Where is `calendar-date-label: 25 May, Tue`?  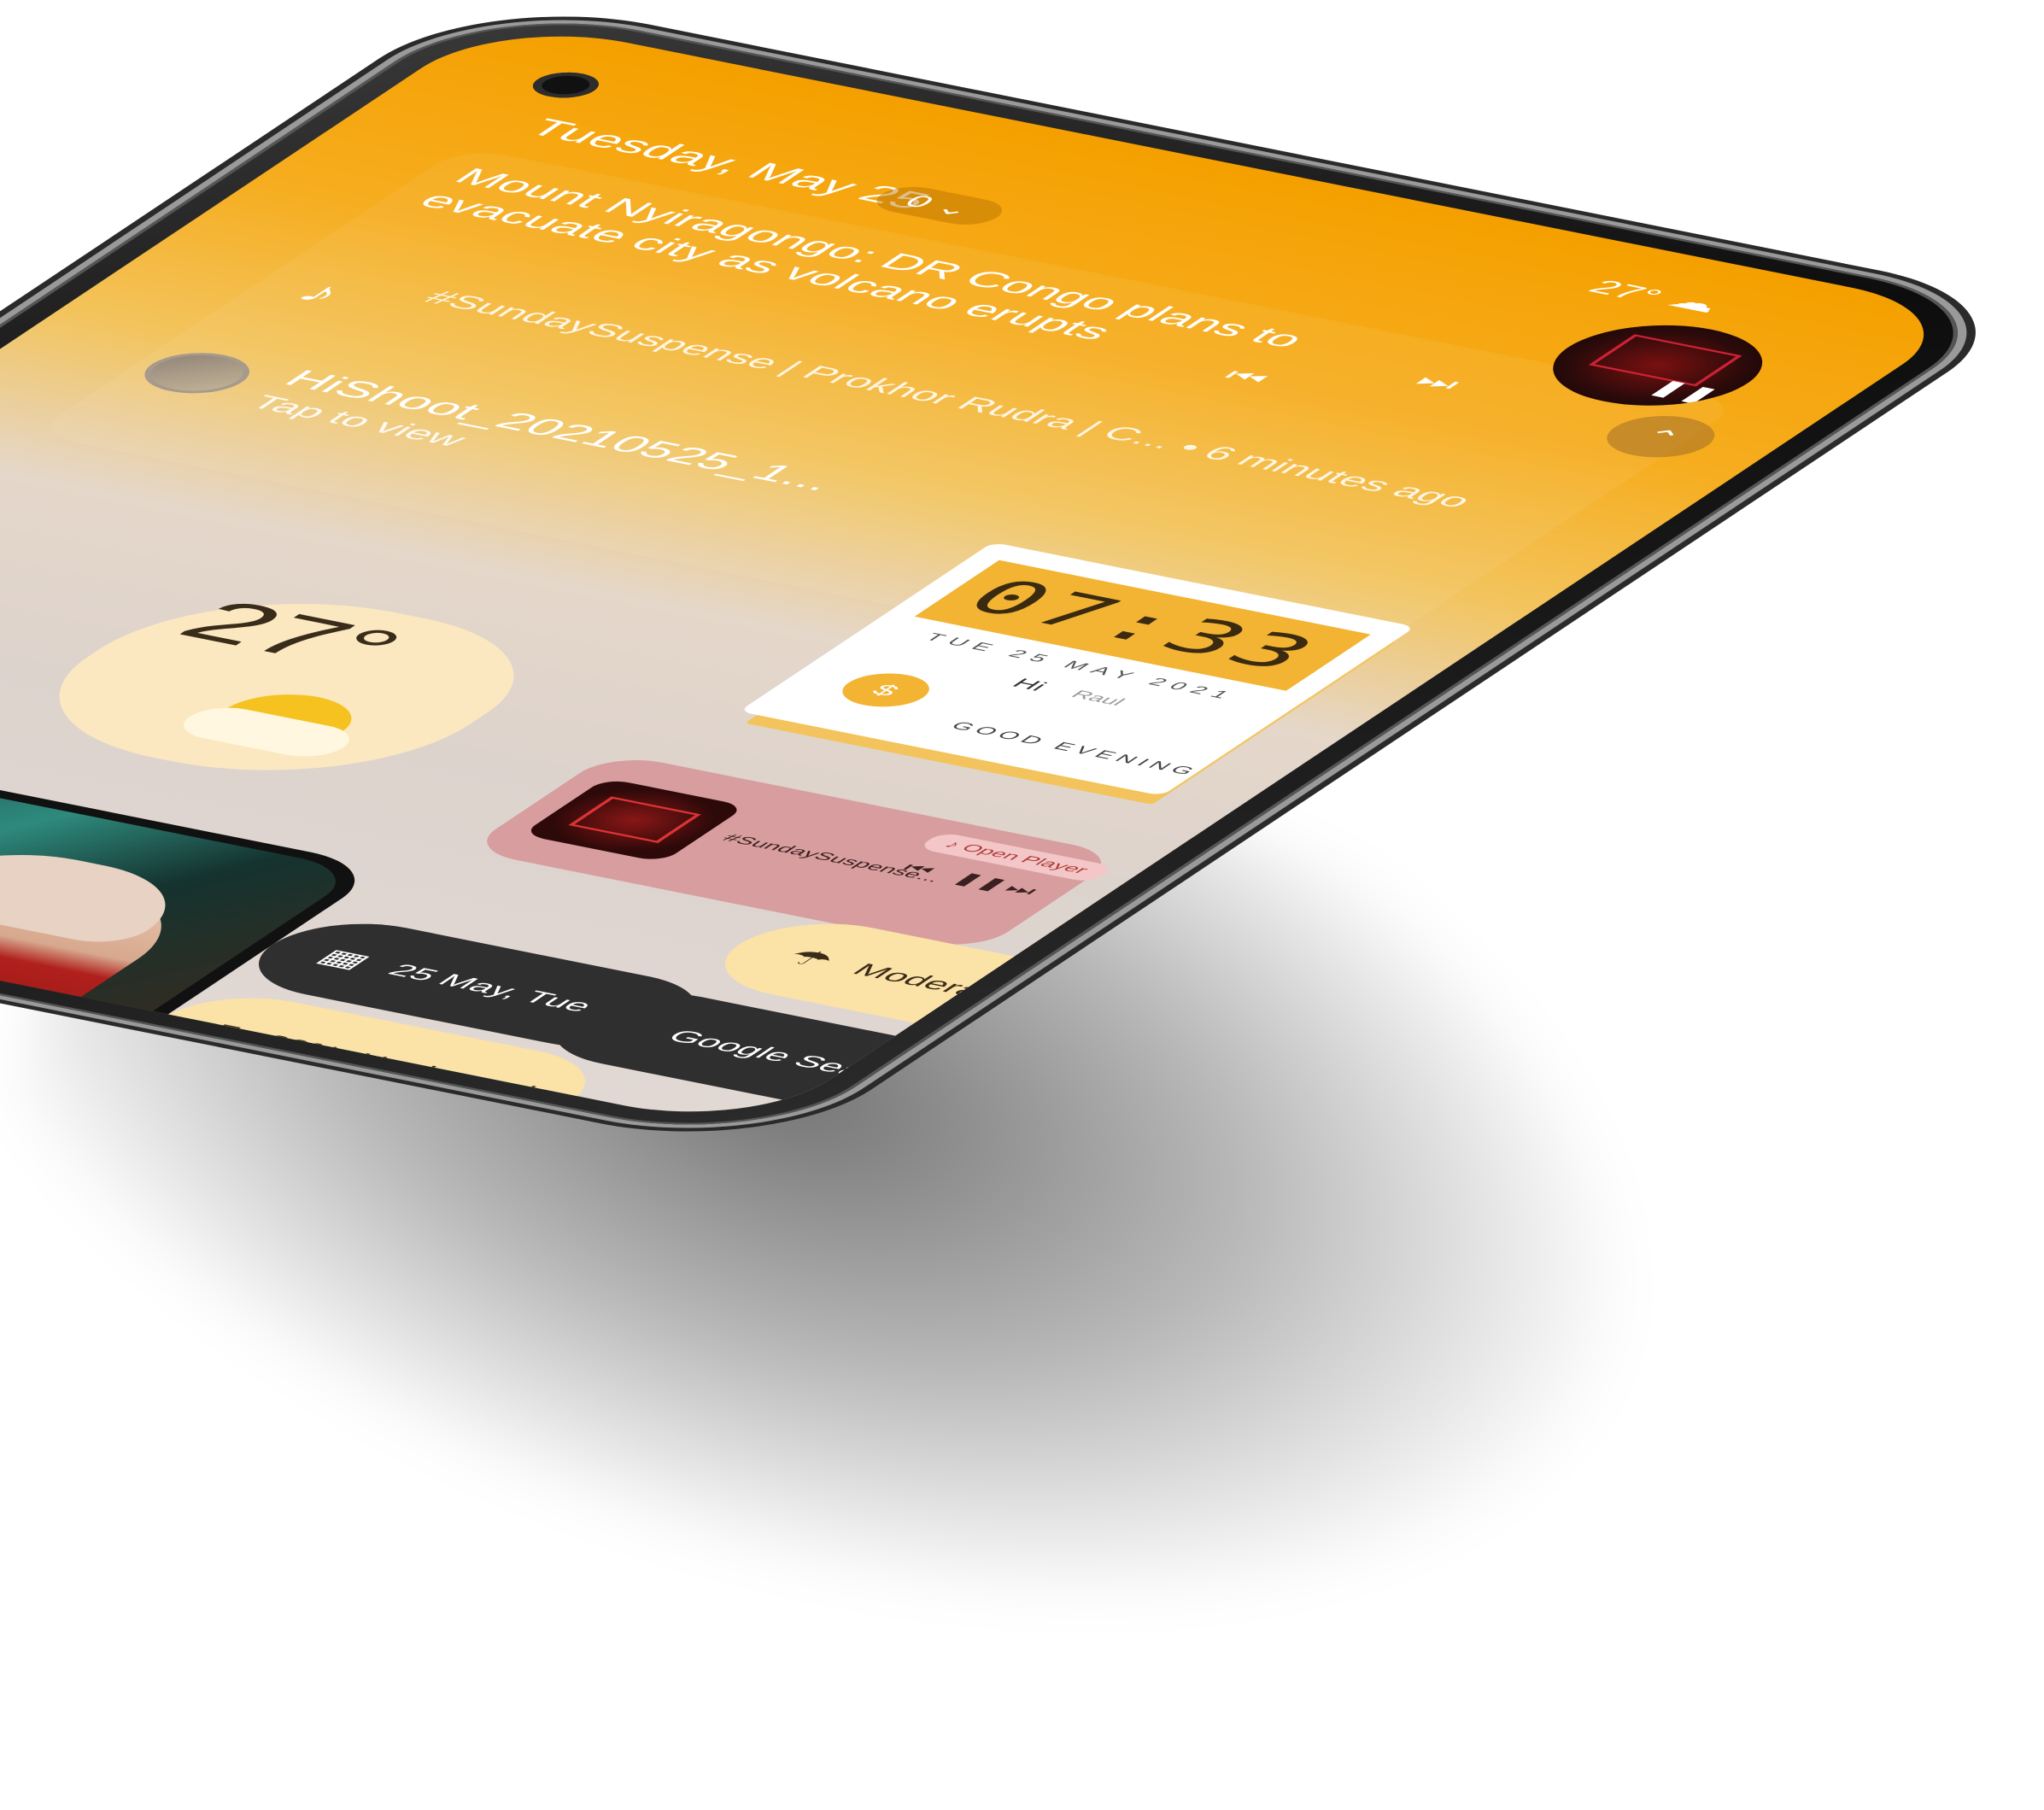
calendar-date-label: 25 May, Tue is located at coordinates (490, 988).